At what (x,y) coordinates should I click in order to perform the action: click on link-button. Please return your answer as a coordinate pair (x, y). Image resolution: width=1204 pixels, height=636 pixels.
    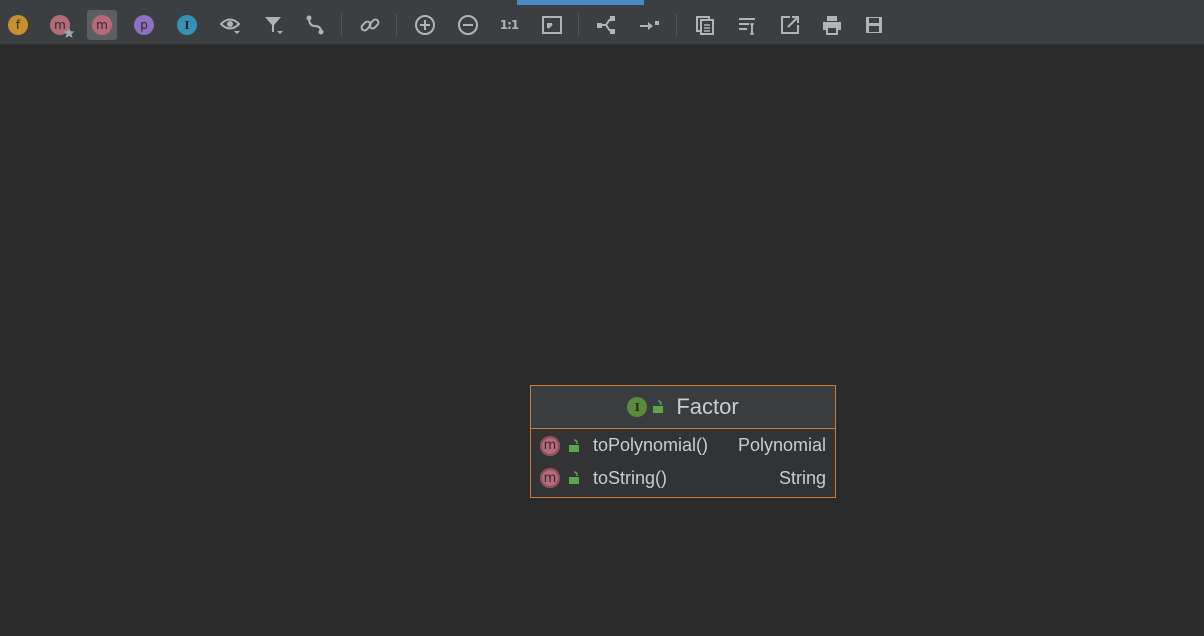
    Looking at the image, I should click on (370, 25).